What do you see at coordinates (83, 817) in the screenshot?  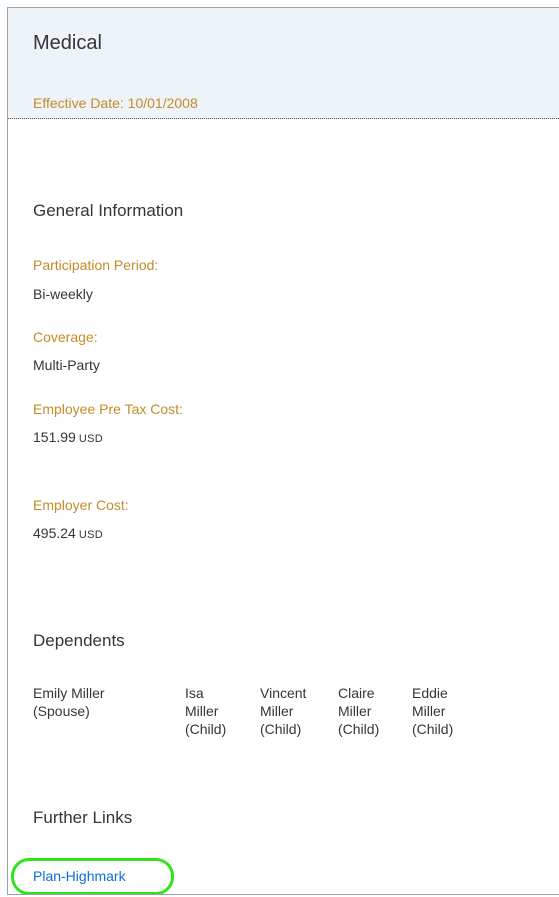 I see `further-links-heading: Further Links` at bounding box center [83, 817].